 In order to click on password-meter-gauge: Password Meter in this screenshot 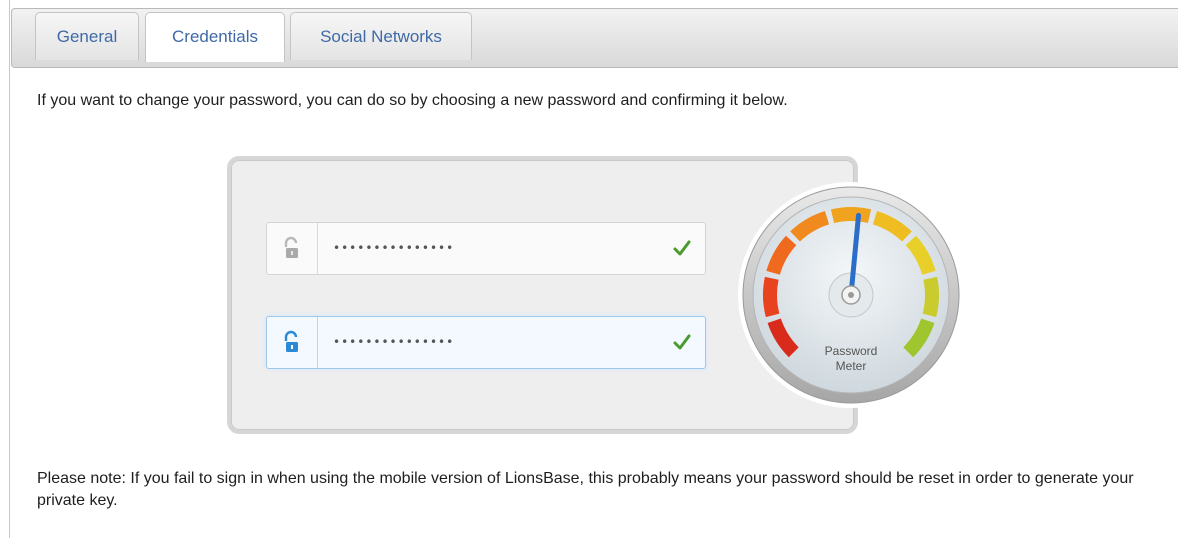, I will do `click(851, 295)`.